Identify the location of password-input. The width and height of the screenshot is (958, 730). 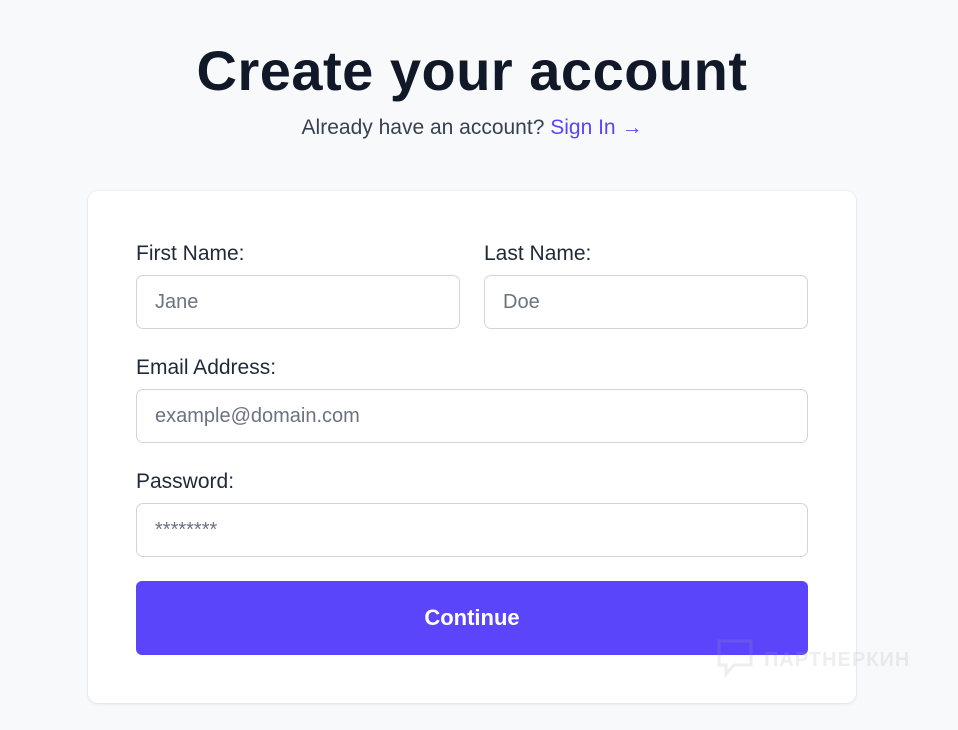
(472, 530).